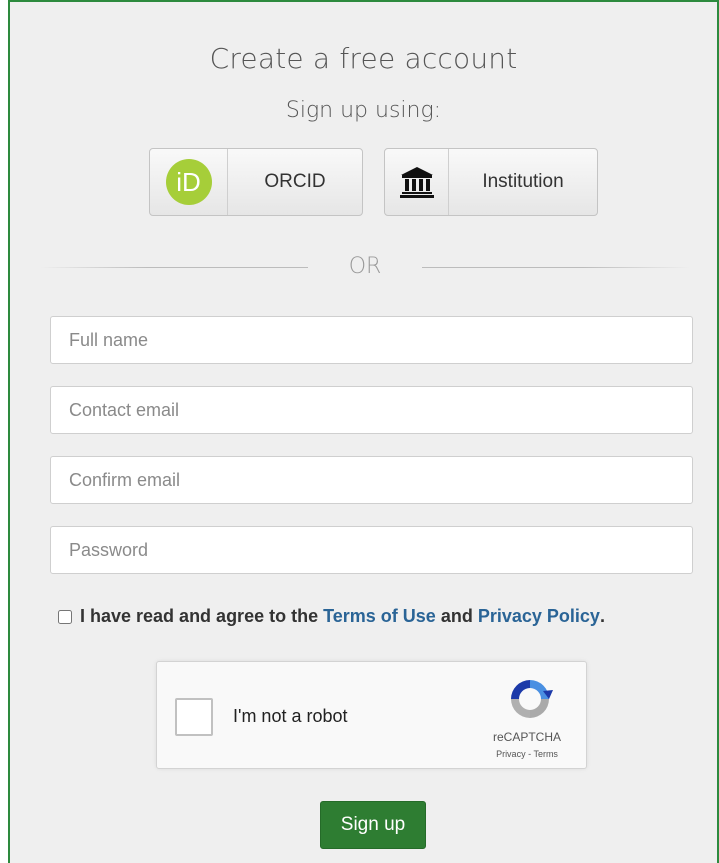 The height and width of the screenshot is (863, 719). What do you see at coordinates (532, 699) in the screenshot?
I see `recaptcha-logo-icon` at bounding box center [532, 699].